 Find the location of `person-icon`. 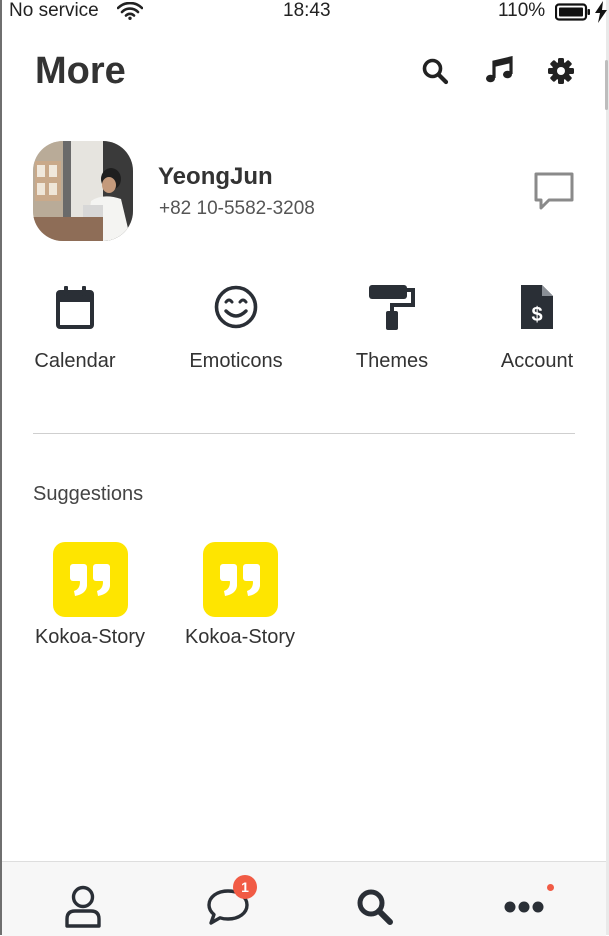

person-icon is located at coordinates (83, 906).